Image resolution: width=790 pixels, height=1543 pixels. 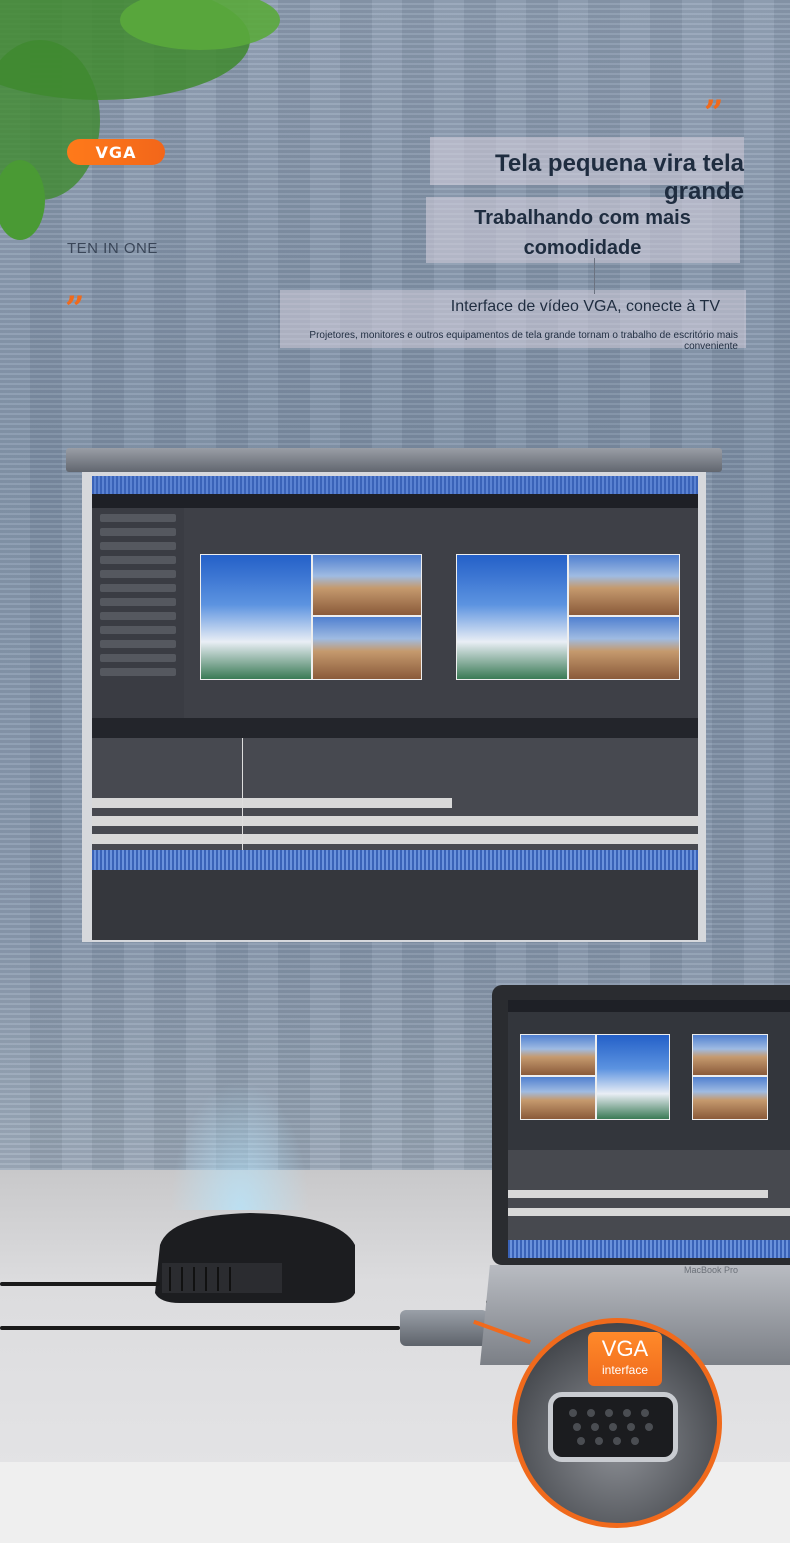 I want to click on audio-waveform-top, so click(x=395, y=485).